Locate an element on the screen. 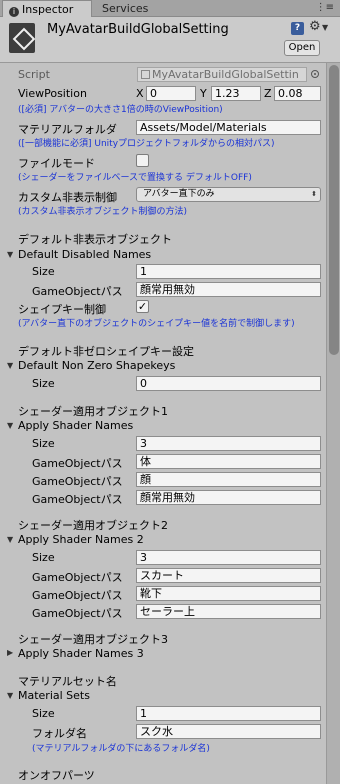 The image size is (340, 784). default-hidden-path-field: 顔常用無効 is located at coordinates (228, 289).